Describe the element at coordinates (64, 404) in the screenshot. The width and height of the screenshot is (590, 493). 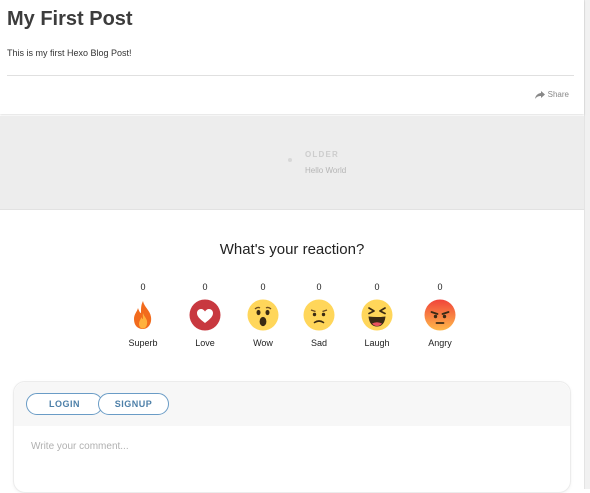
I see `login-button: LOGIN` at that location.